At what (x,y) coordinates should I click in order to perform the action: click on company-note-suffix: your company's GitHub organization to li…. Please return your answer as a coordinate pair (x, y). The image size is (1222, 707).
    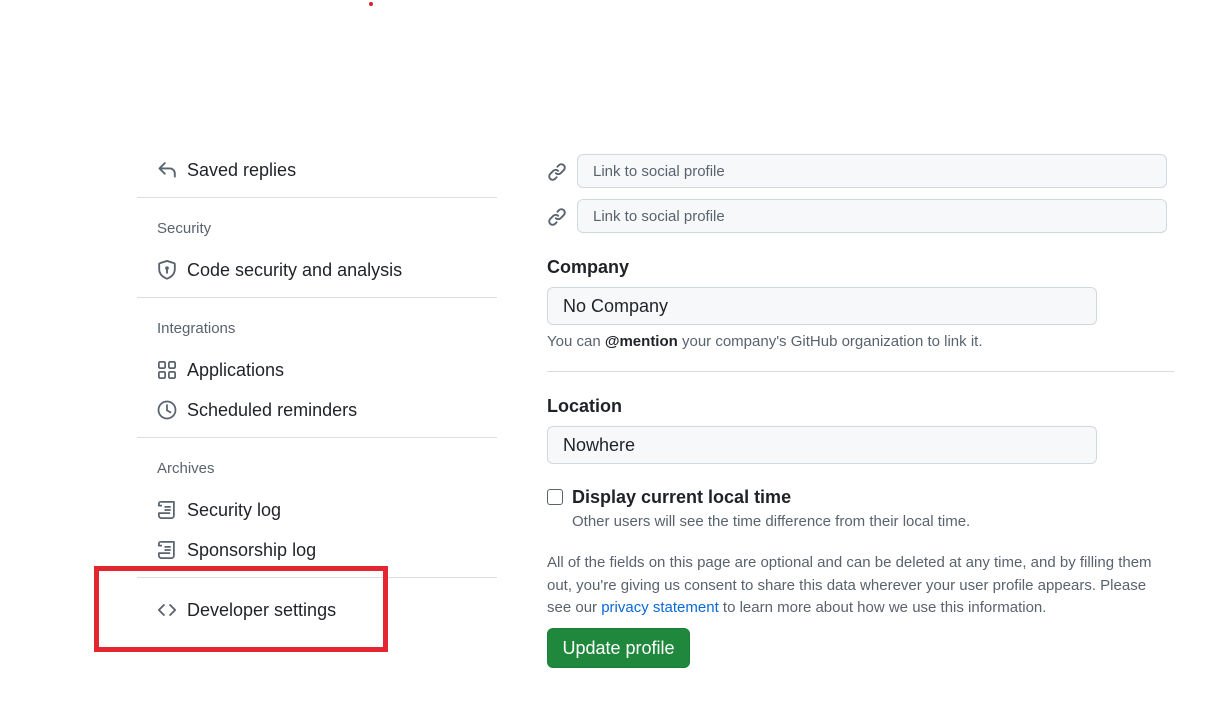
    Looking at the image, I should click on (830, 341).